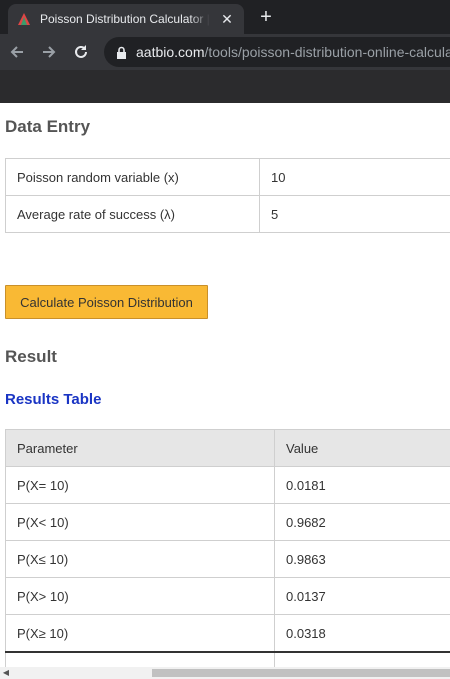 This screenshot has height=679, width=450. Describe the element at coordinates (31, 356) in the screenshot. I see `result-heading: Result` at that location.